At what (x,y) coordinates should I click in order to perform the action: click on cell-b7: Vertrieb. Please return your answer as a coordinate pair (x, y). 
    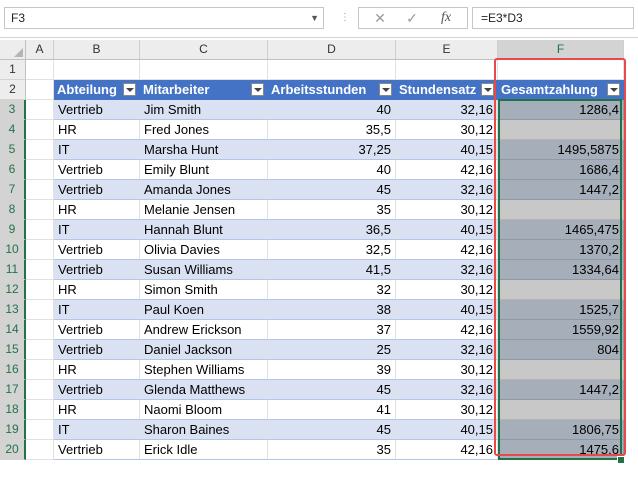
    Looking at the image, I should click on (97, 190).